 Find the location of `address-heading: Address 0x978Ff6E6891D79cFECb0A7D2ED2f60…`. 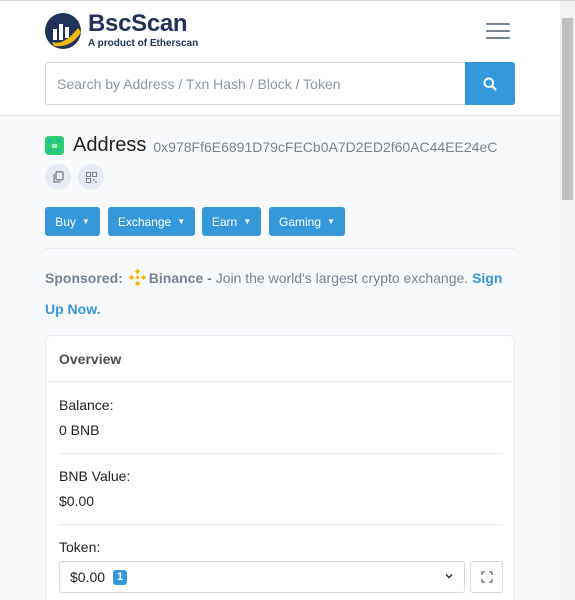

address-heading: Address 0x978Ff6E6891D79cFECb0A7D2ED2f60… is located at coordinates (271, 145).